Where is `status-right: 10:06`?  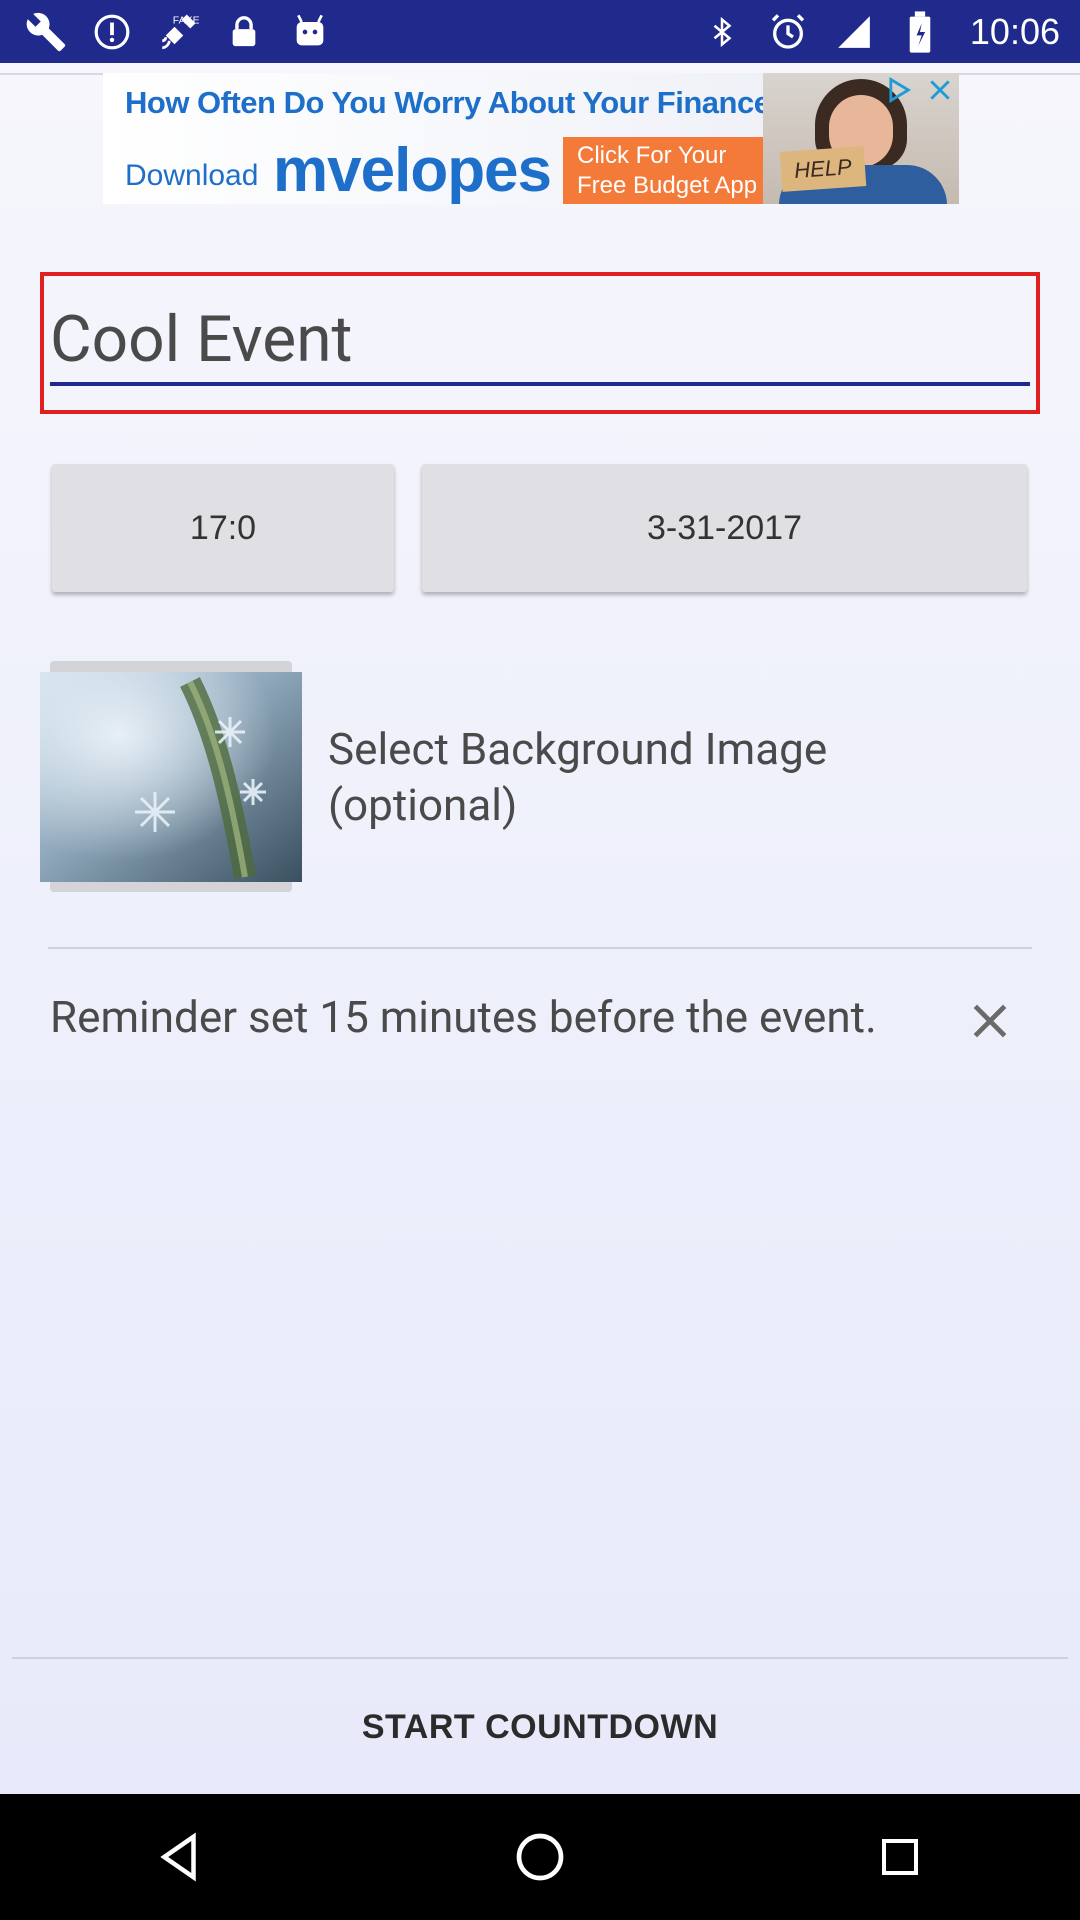
status-right: 10:06 is located at coordinates (880, 32).